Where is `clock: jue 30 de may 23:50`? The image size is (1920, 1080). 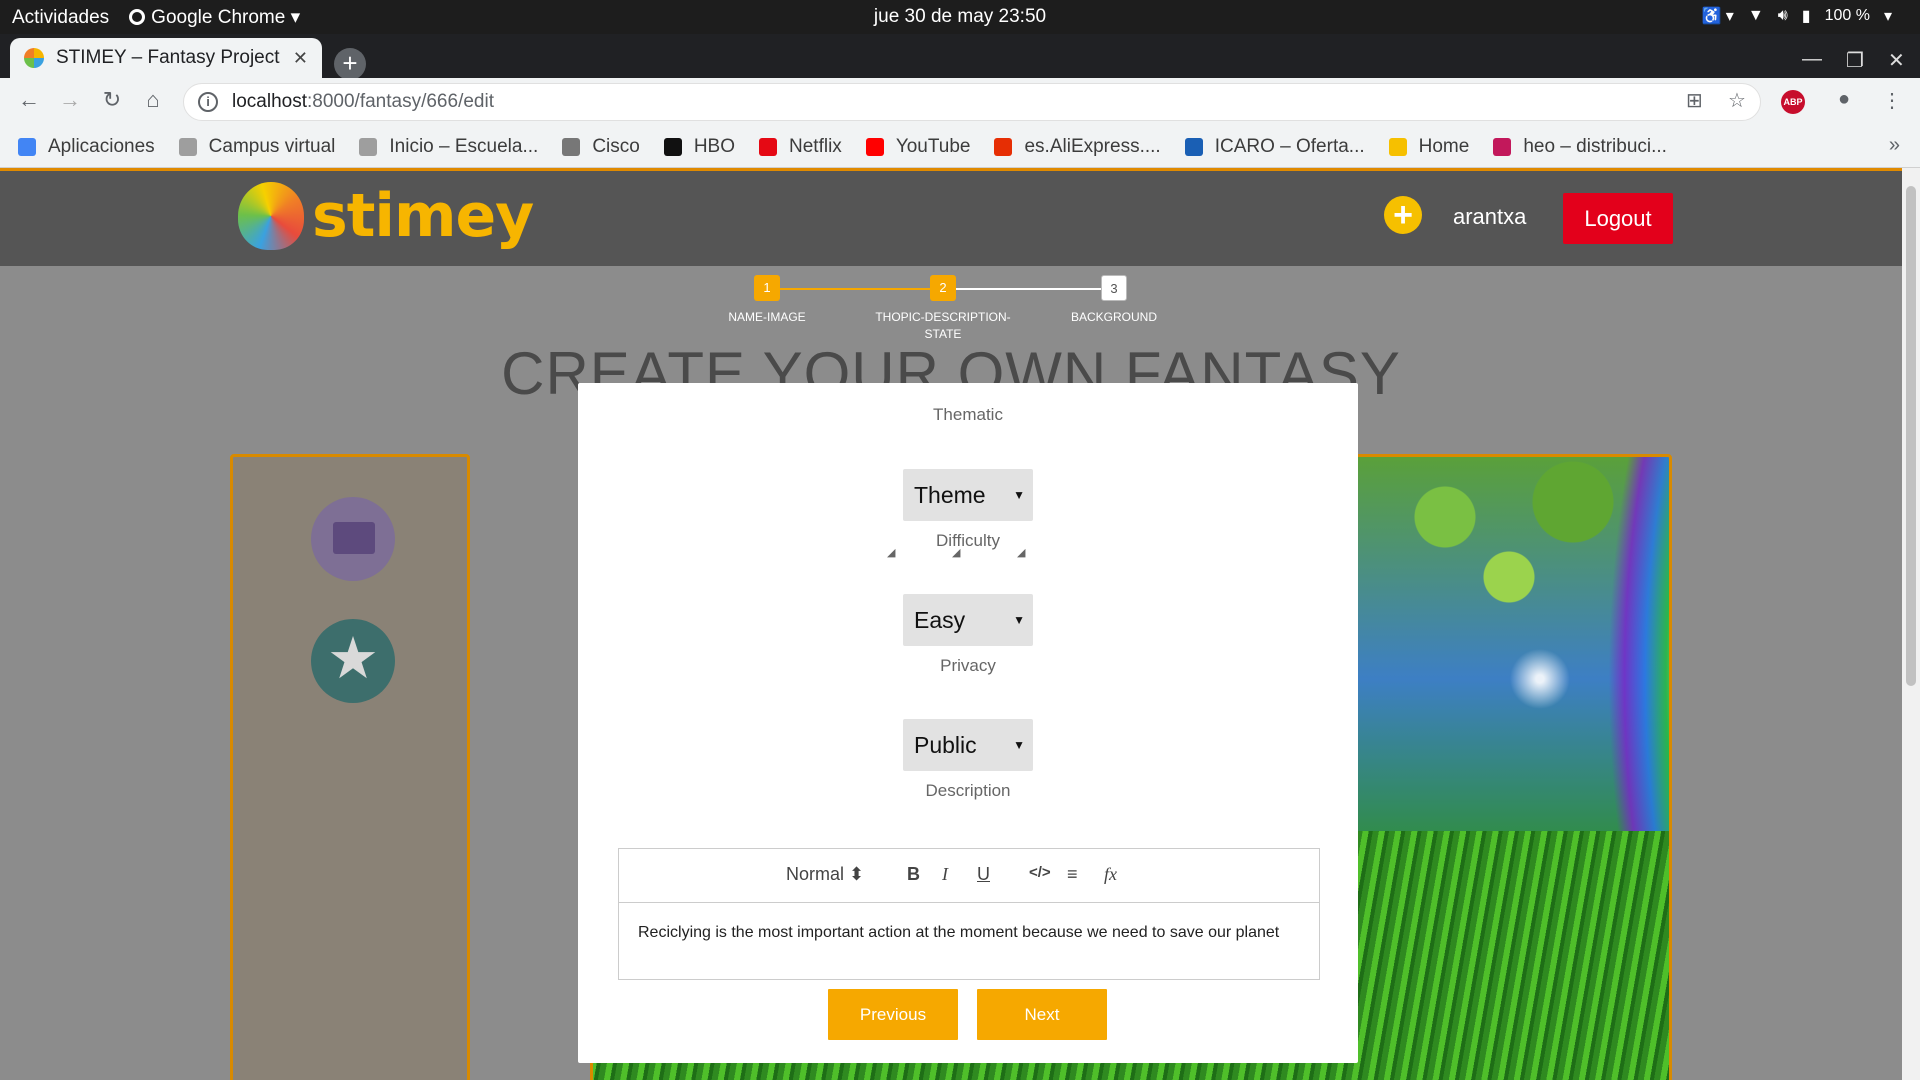 clock: jue 30 de may 23:50 is located at coordinates (960, 16).